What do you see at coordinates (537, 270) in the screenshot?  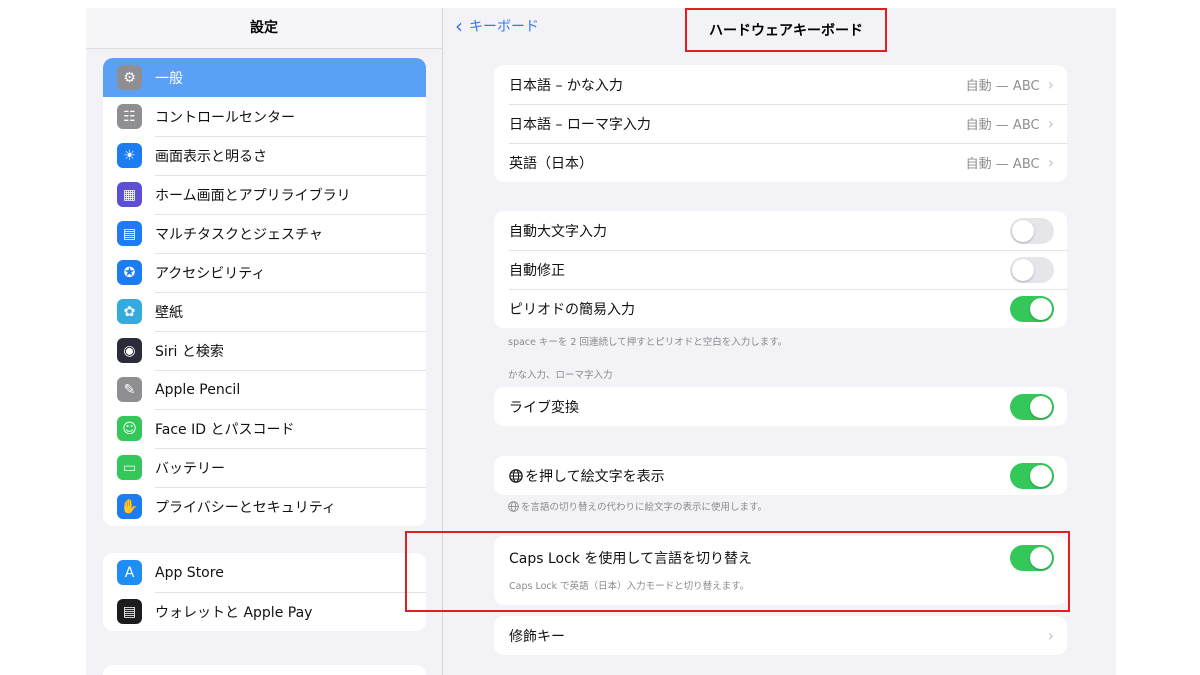 I see `option-label: 自動修正` at bounding box center [537, 270].